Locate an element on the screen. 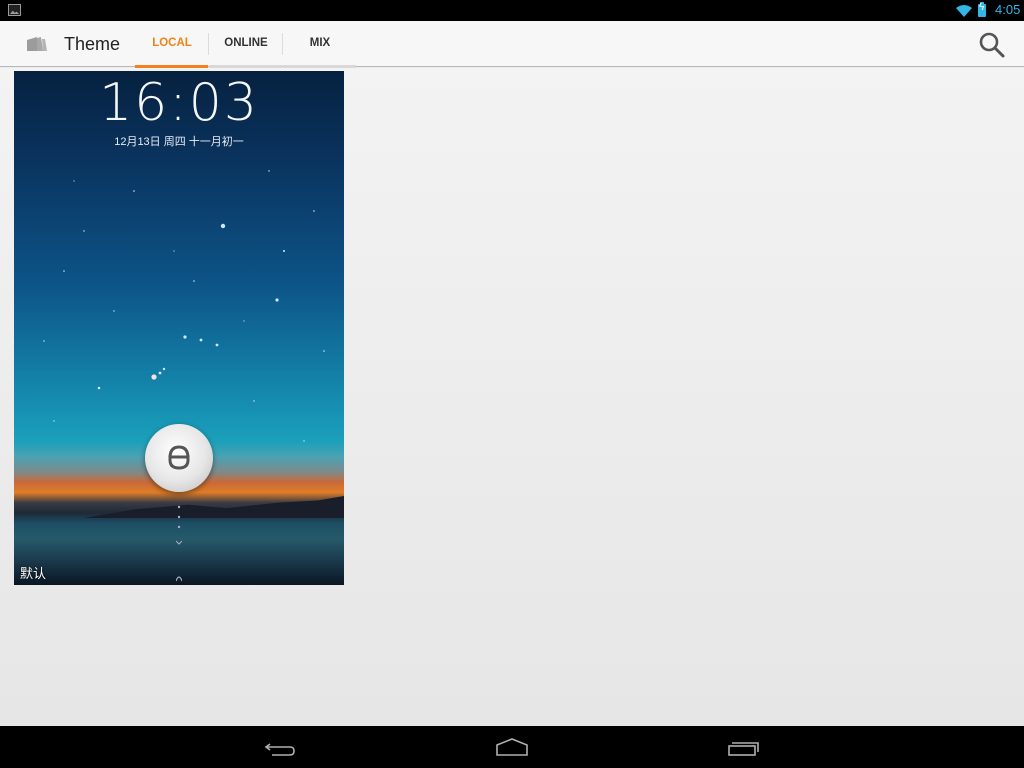 This screenshot has width=1024, height=768. battery-charging-icon is located at coordinates (982, 9).